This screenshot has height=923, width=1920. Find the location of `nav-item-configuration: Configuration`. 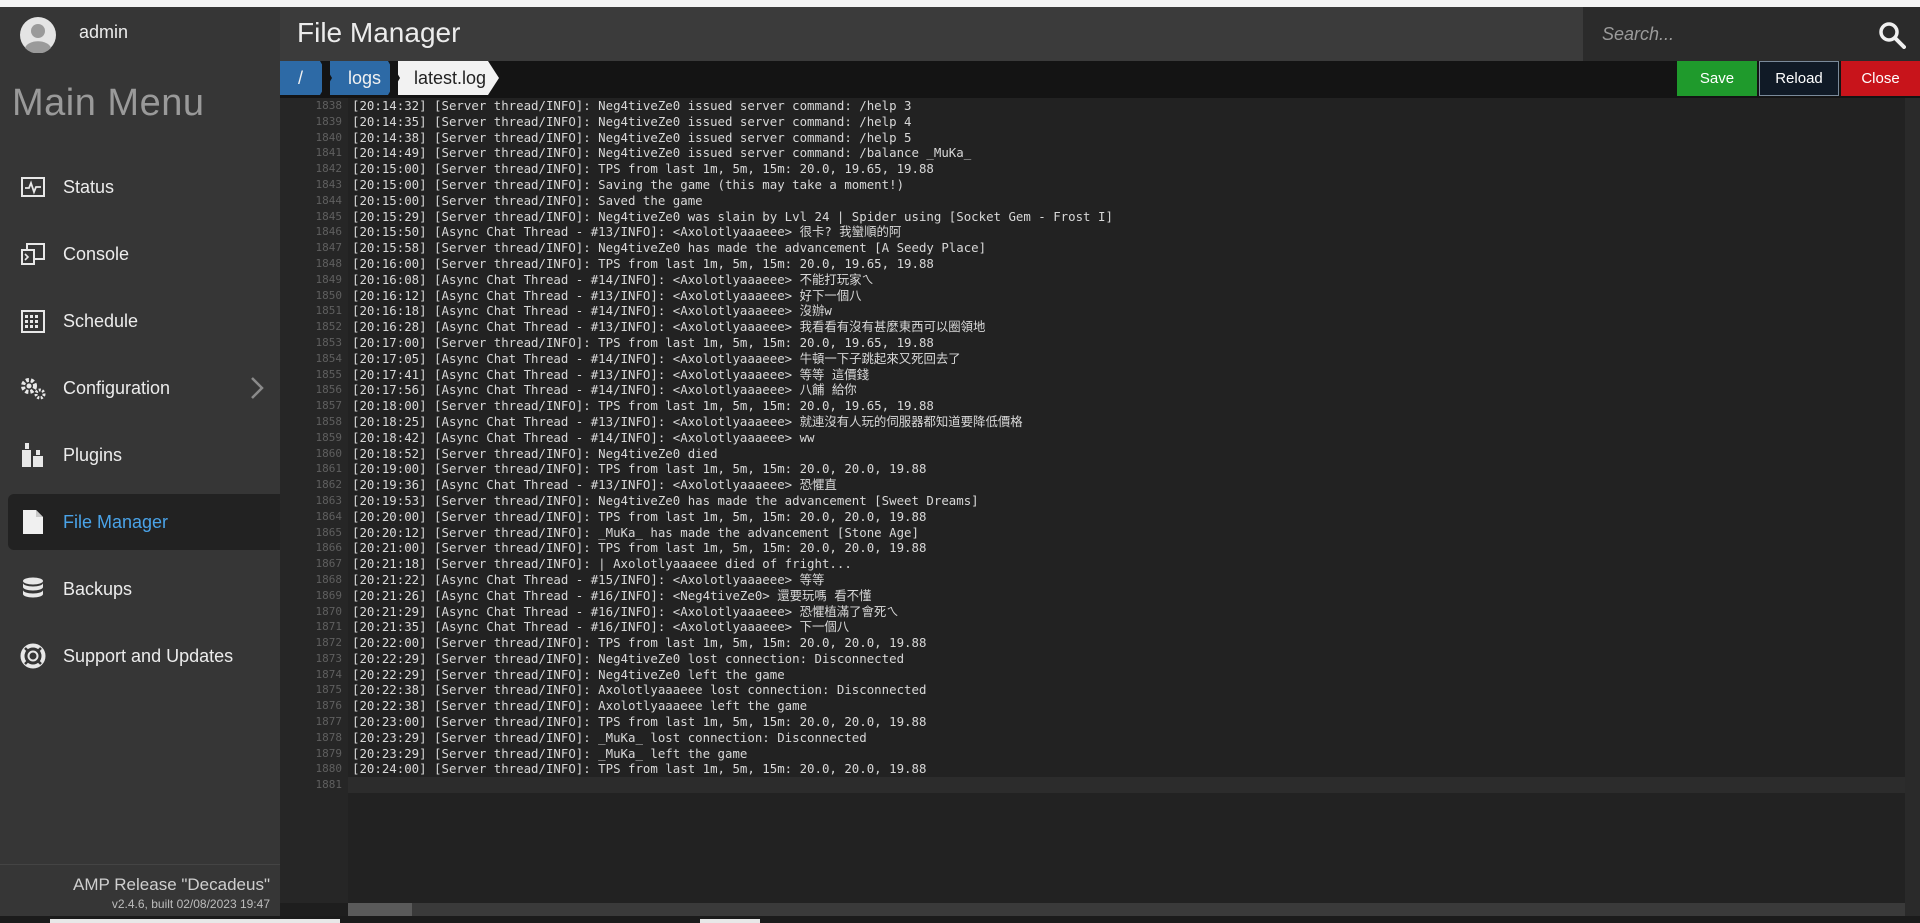

nav-item-configuration: Configuration is located at coordinates (144, 388).